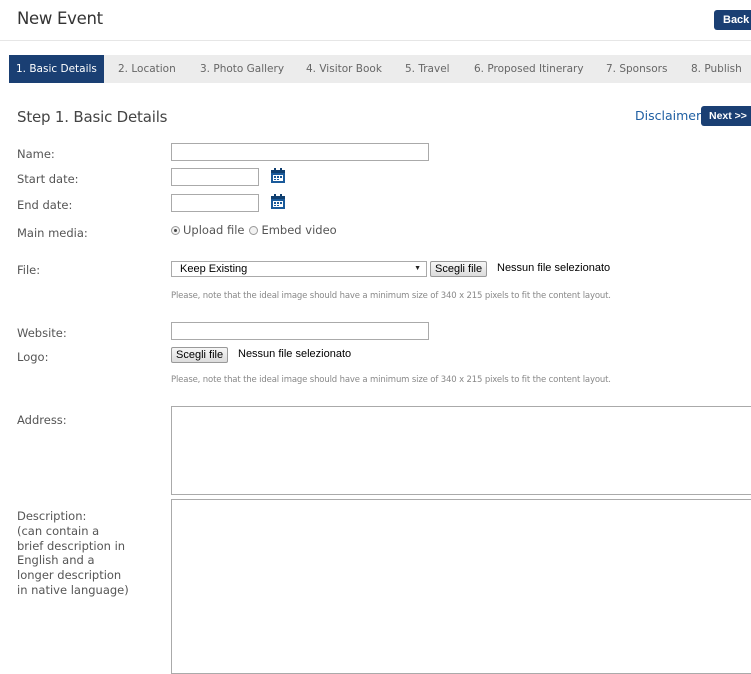 This screenshot has width=751, height=674. I want to click on website-input, so click(300, 331).